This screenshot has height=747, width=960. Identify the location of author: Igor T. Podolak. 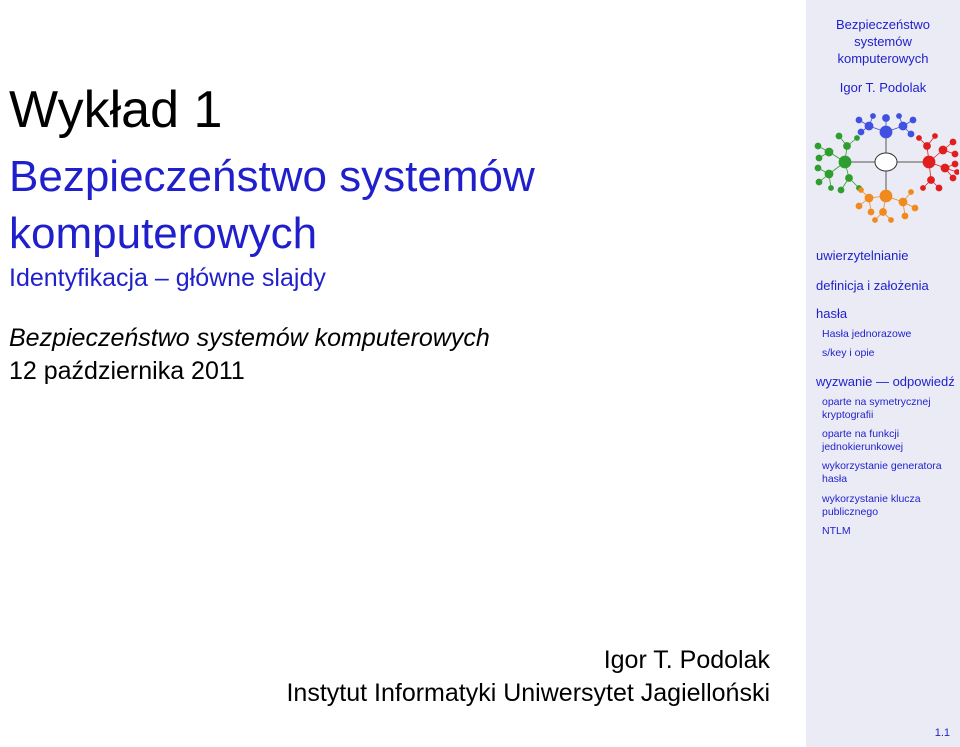
(686, 660).